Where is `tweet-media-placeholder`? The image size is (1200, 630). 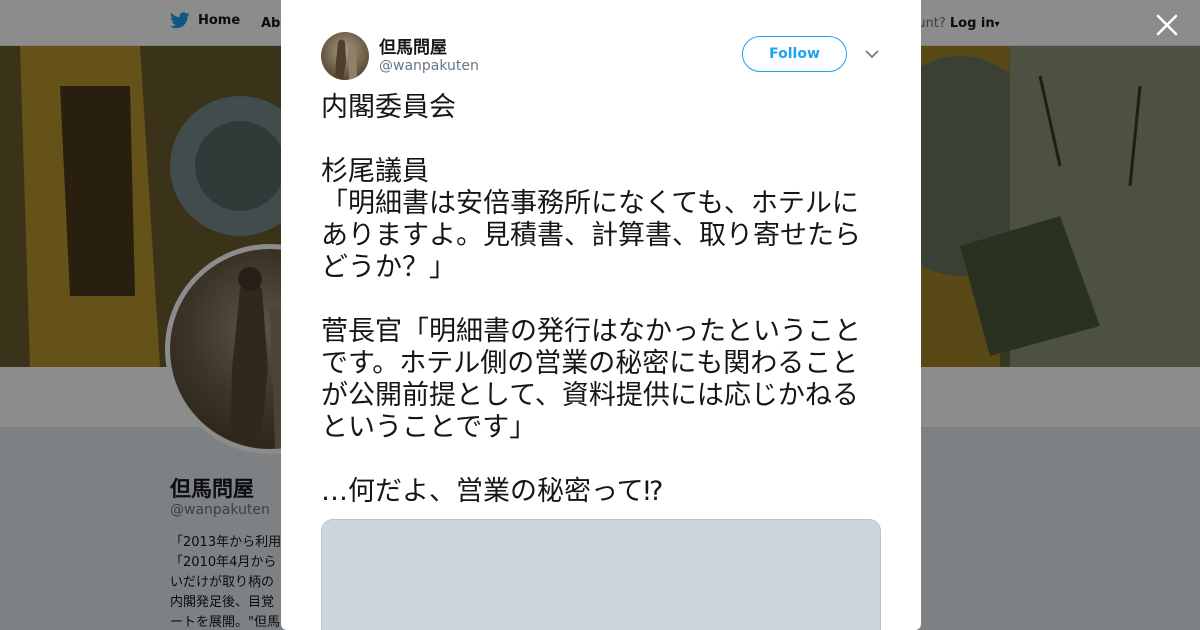 tweet-media-placeholder is located at coordinates (601, 574).